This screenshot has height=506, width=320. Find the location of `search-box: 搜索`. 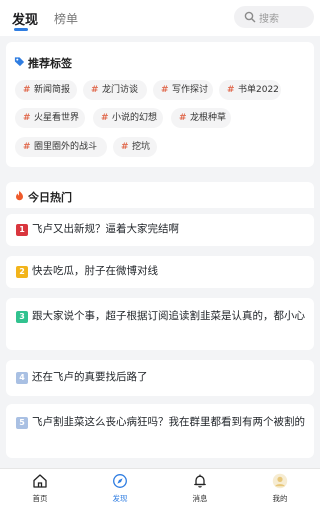

search-box: 搜索 is located at coordinates (274, 17).